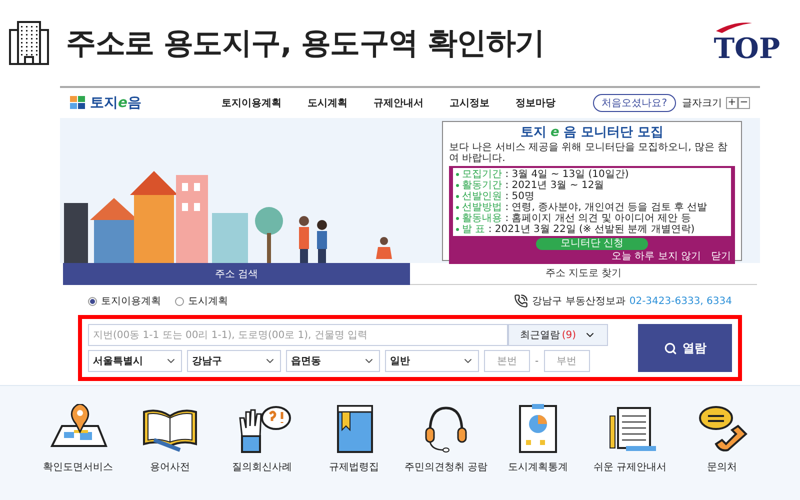 This screenshot has height=500, width=800. Describe the element at coordinates (236, 274) in the screenshot. I see `search-tab: 주소 검색` at that location.